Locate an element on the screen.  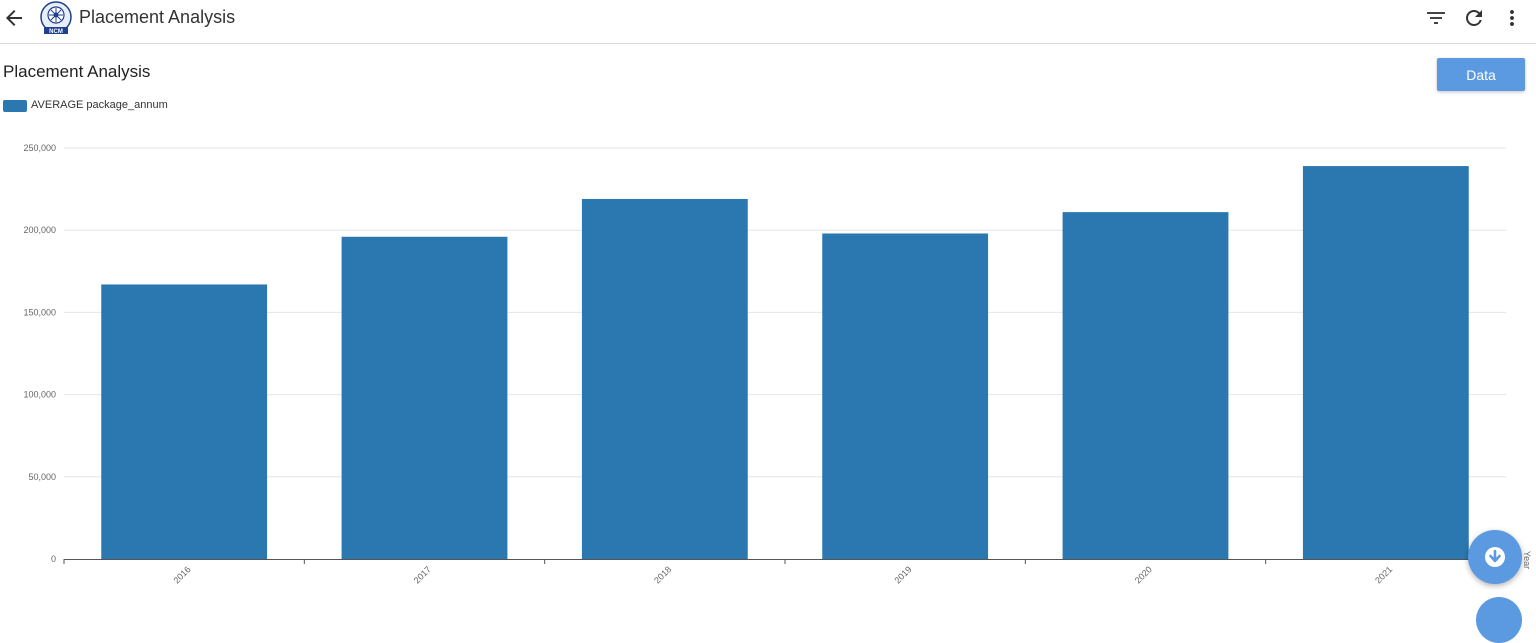
download-icon is located at coordinates (1495, 557).